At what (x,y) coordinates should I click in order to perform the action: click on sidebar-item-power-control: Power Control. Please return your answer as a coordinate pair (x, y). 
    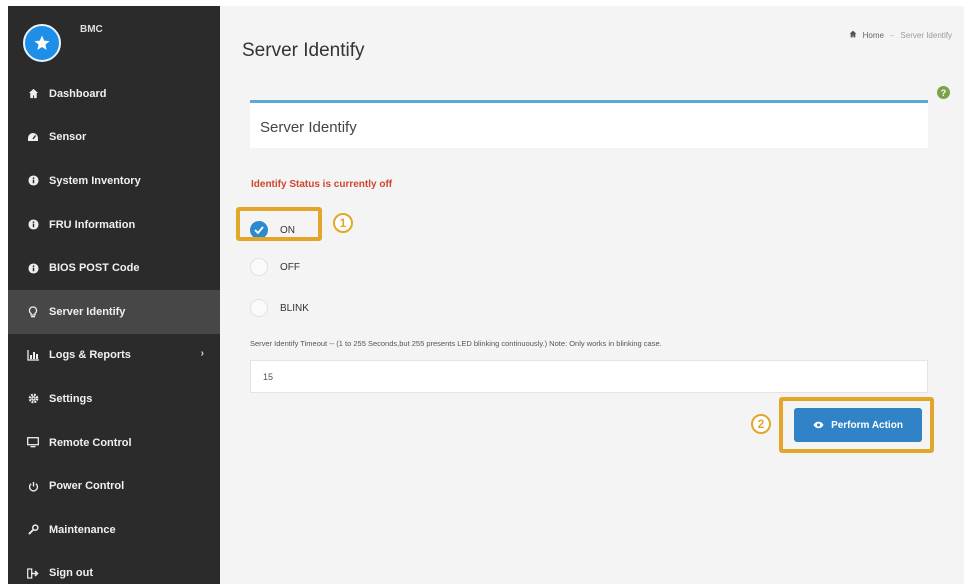
    Looking at the image, I should click on (114, 486).